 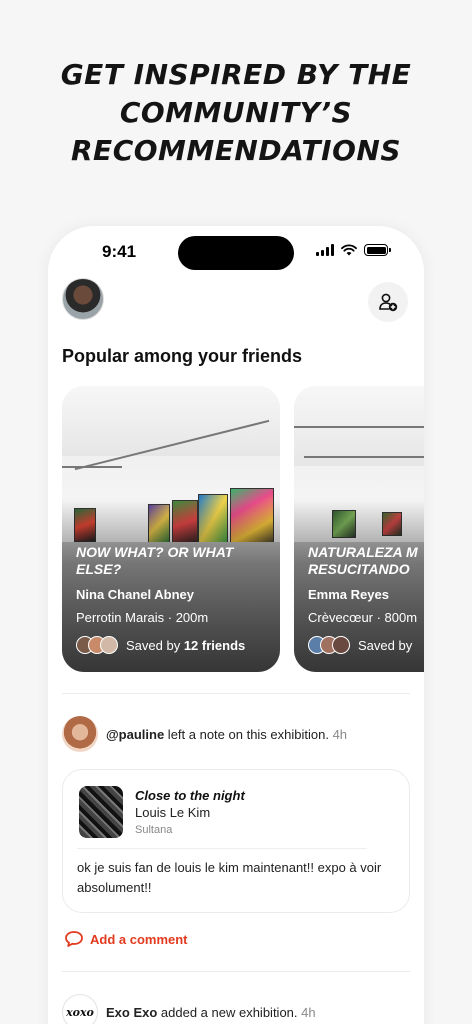 I want to click on section-title: Popular among your friends, so click(x=182, y=356).